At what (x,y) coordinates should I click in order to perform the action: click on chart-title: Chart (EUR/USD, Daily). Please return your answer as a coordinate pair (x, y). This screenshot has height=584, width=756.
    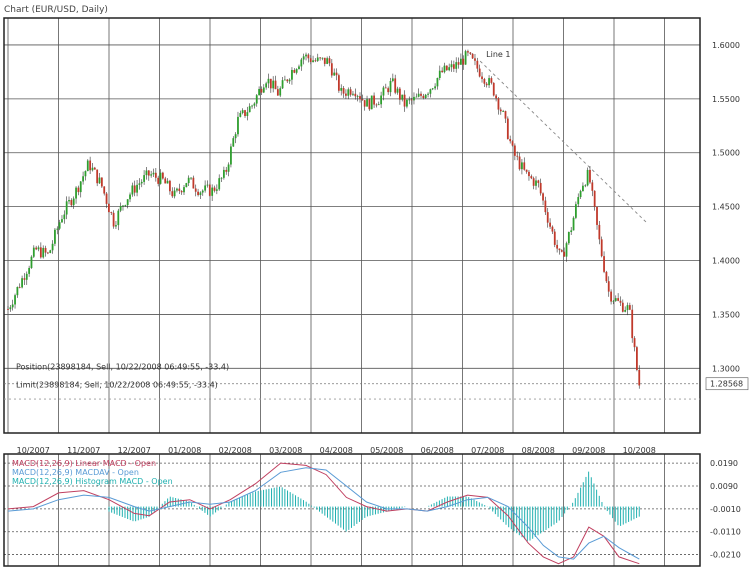
    Looking at the image, I should click on (56, 10).